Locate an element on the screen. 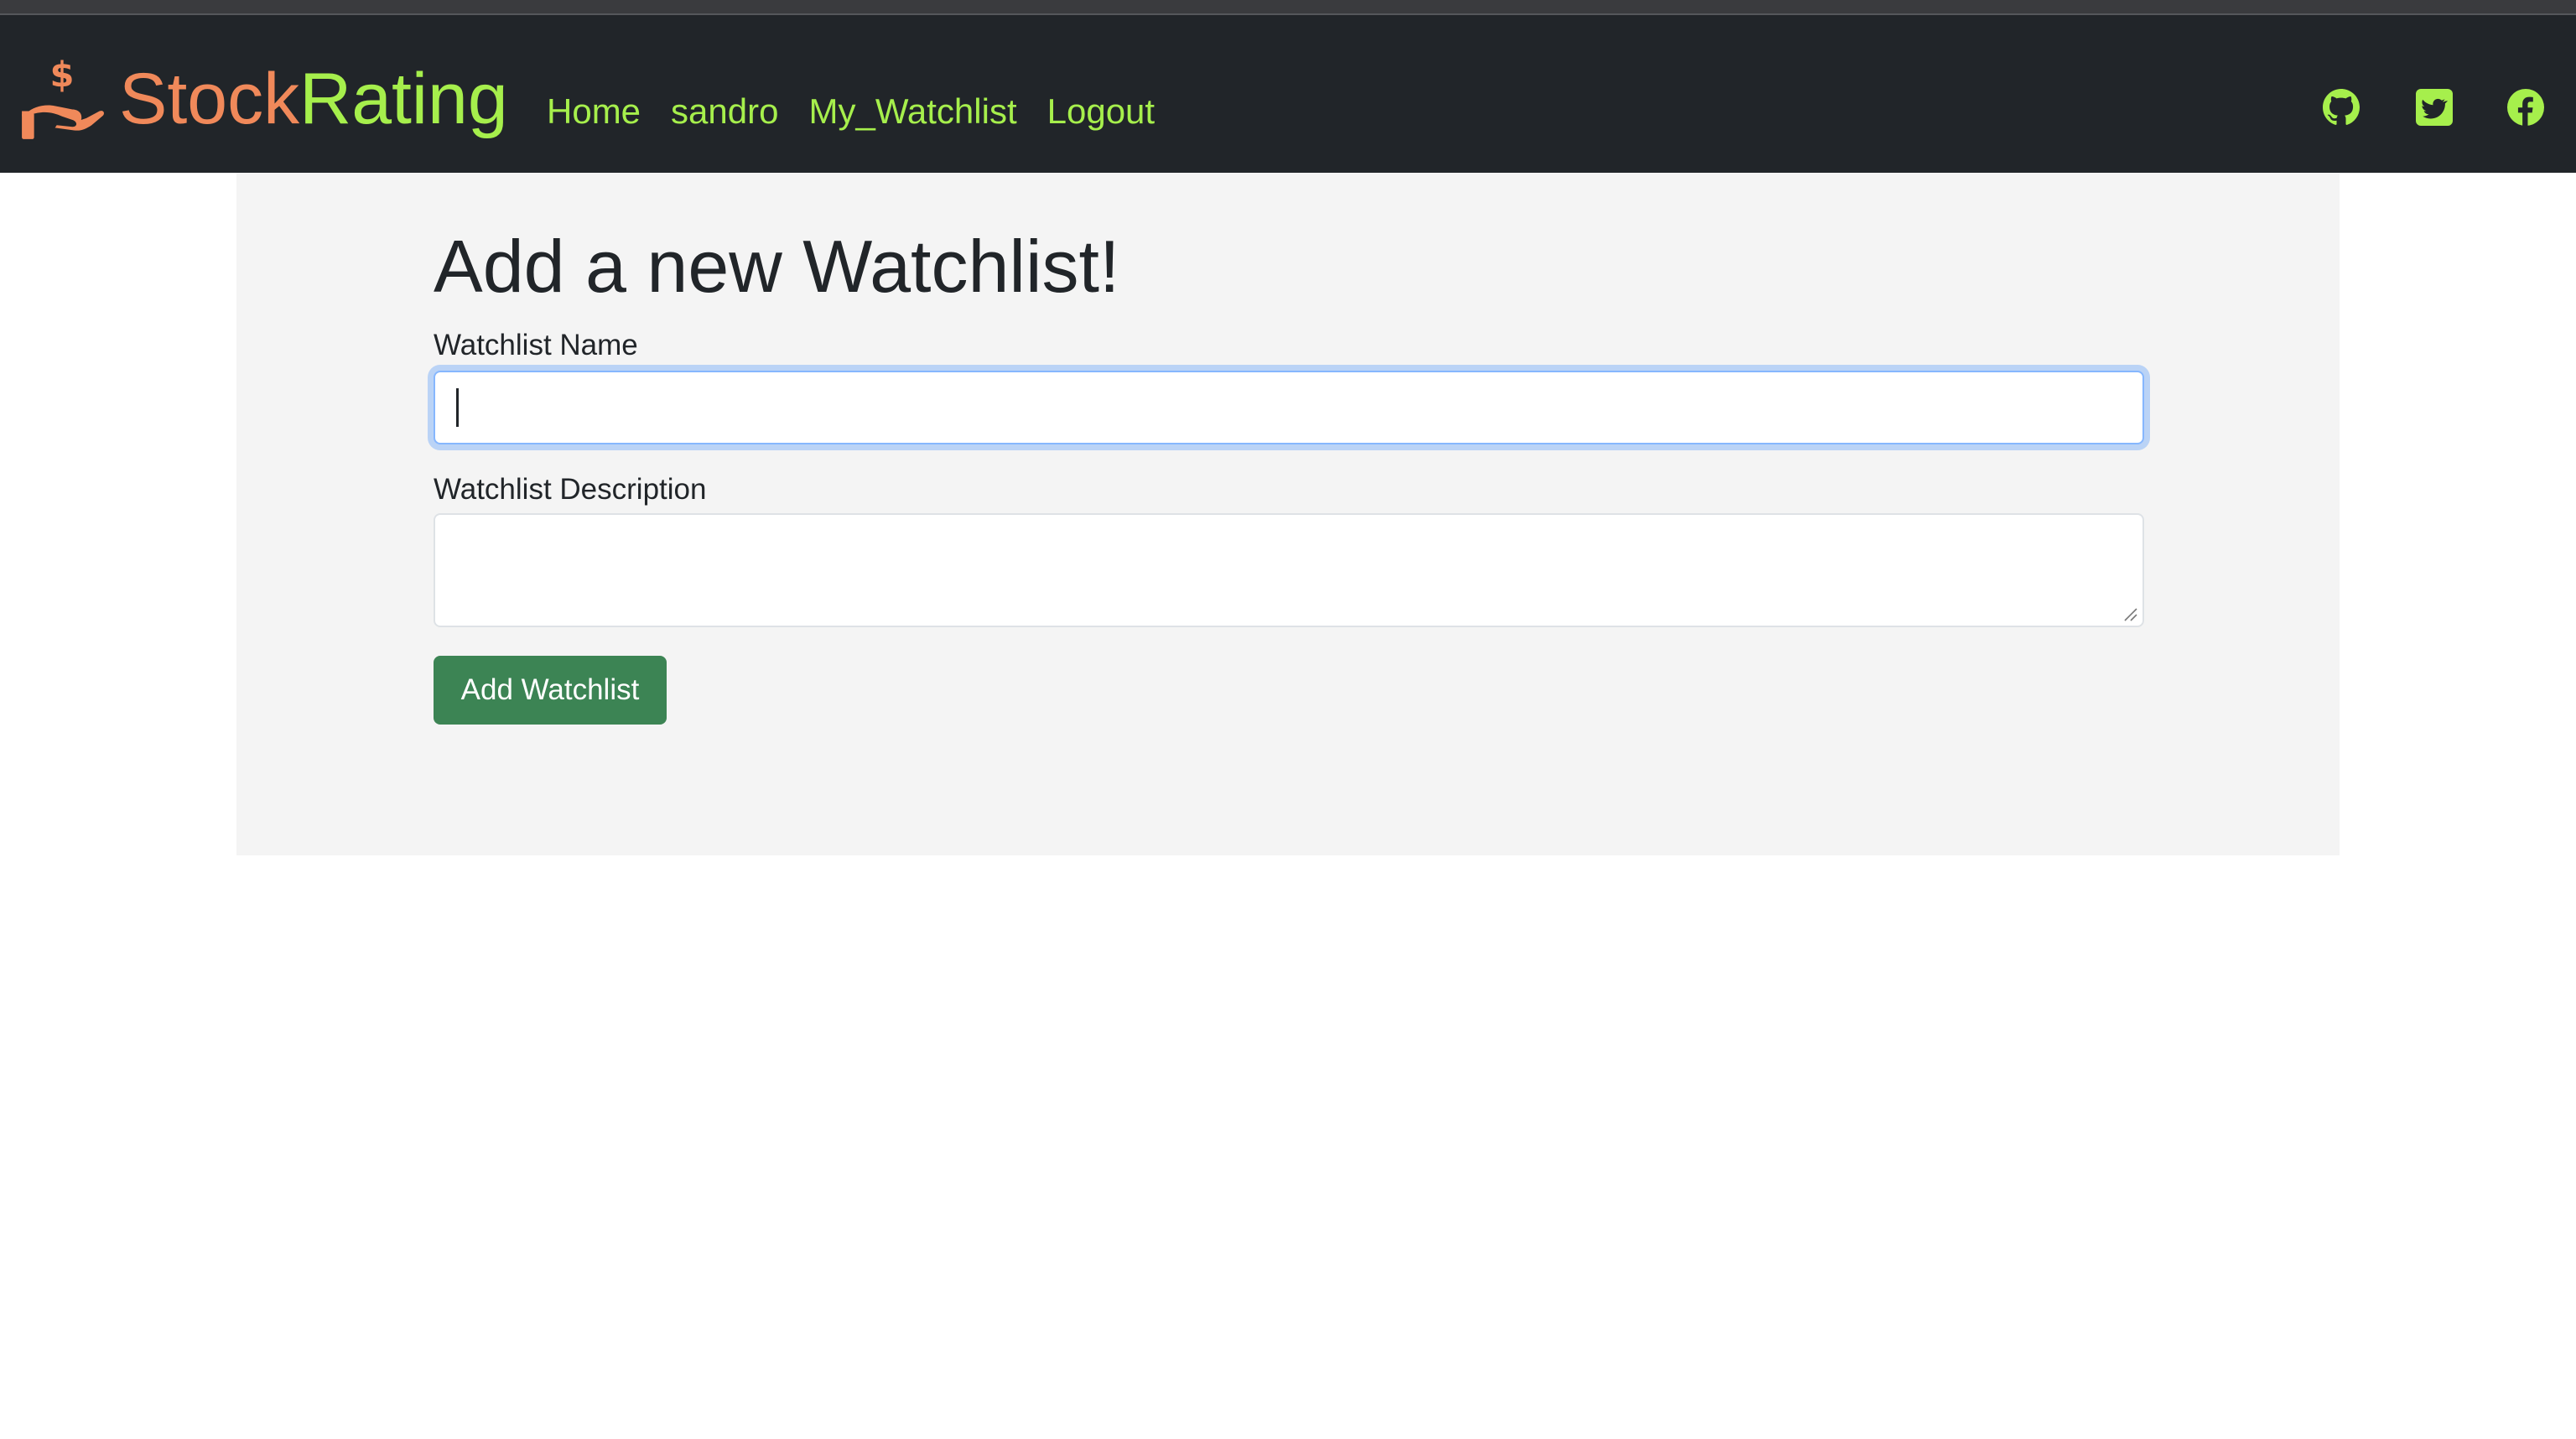 This screenshot has width=2576, height=1439. nav-link-home: Home is located at coordinates (594, 112).